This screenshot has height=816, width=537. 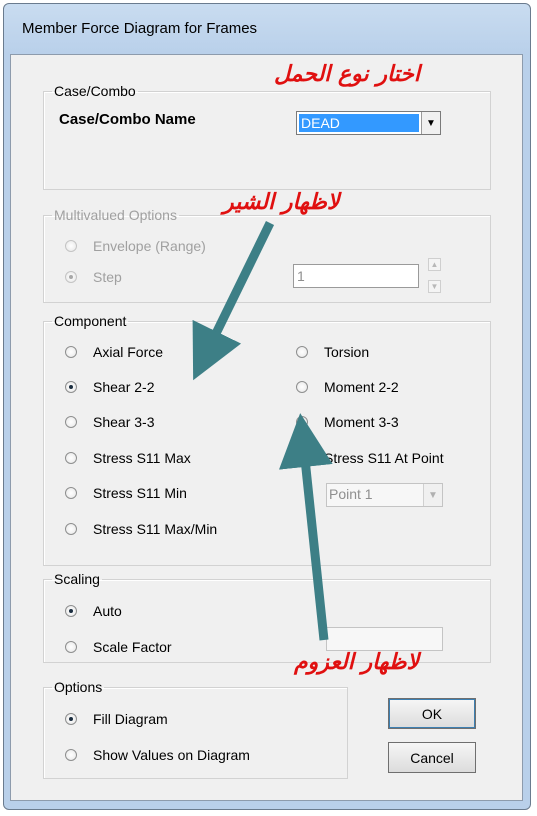 I want to click on radio-fill-diagram-label: Fill Diagram, so click(x=130, y=719).